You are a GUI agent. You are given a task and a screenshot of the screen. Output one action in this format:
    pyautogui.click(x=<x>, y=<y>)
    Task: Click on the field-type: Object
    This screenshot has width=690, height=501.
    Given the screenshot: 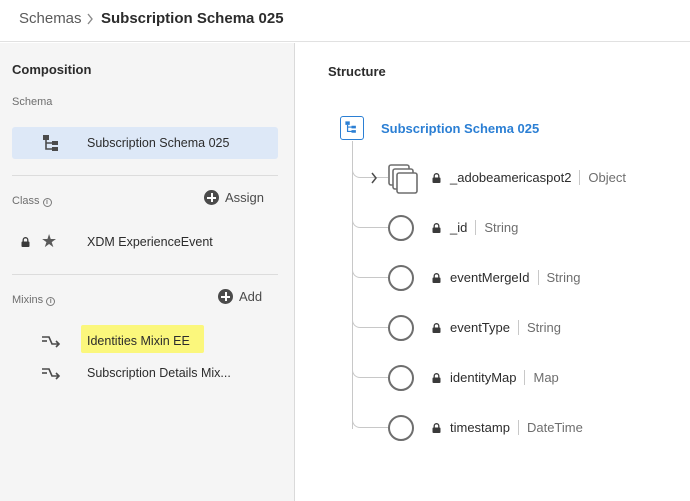 What is the action you would take?
    pyautogui.click(x=602, y=177)
    